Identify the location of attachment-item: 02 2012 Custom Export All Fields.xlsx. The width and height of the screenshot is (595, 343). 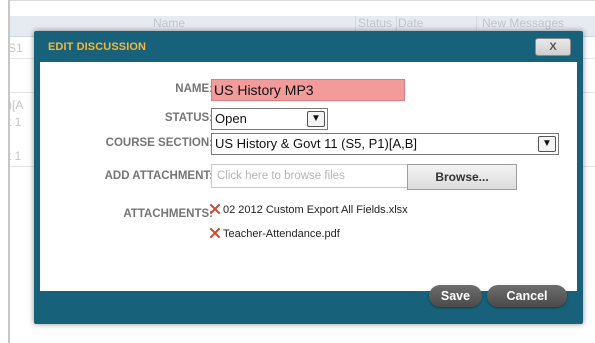
(308, 210).